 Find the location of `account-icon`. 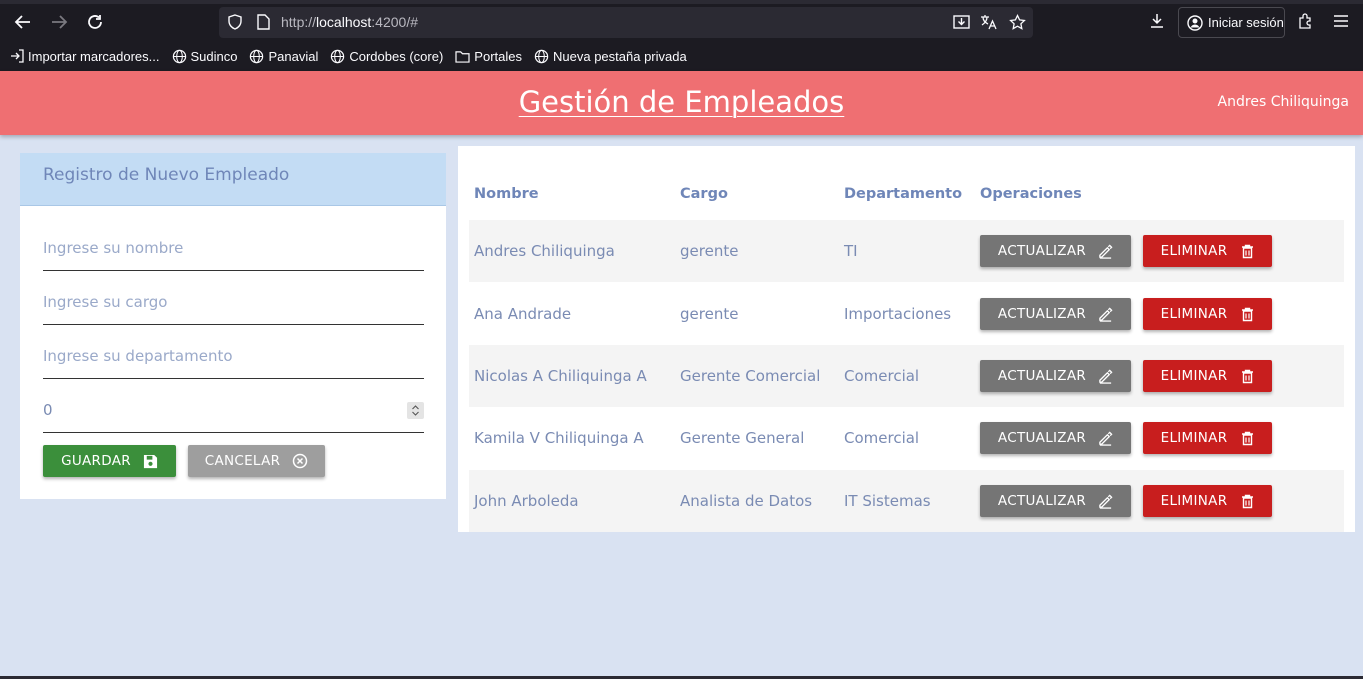

account-icon is located at coordinates (1195, 22).